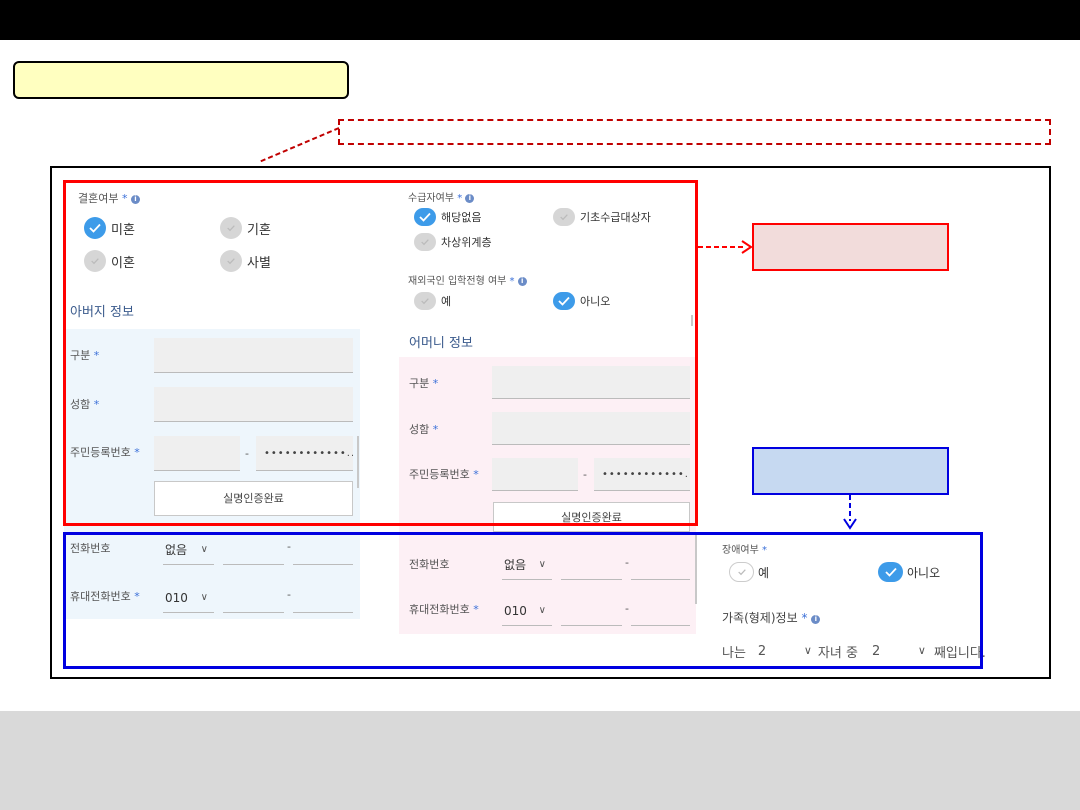 Image resolution: width=1080 pixels, height=810 pixels. What do you see at coordinates (181, 80) in the screenshot?
I see `title-box` at bounding box center [181, 80].